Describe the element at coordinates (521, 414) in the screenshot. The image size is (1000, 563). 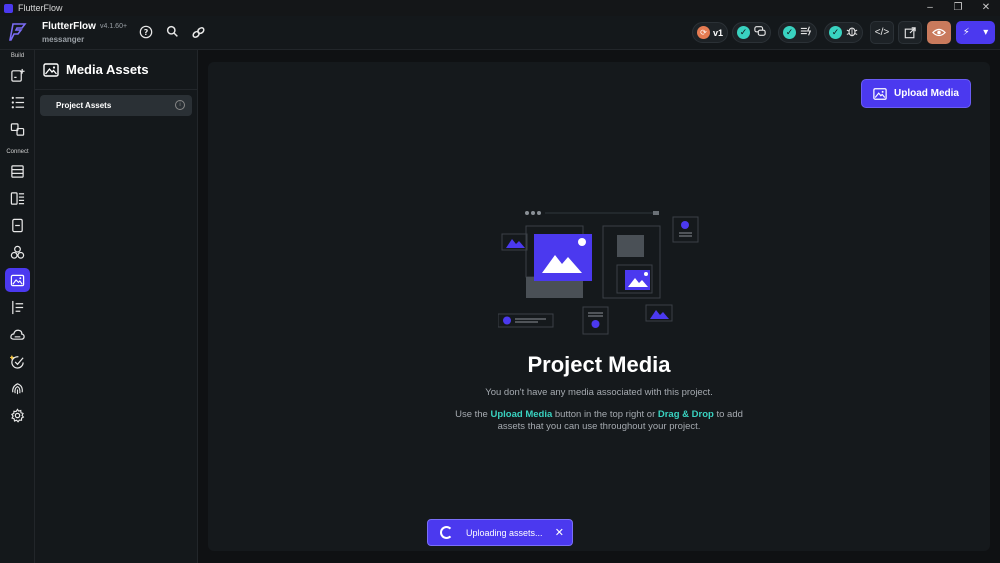
I see `help-upload-highlight: Upload Media` at that location.